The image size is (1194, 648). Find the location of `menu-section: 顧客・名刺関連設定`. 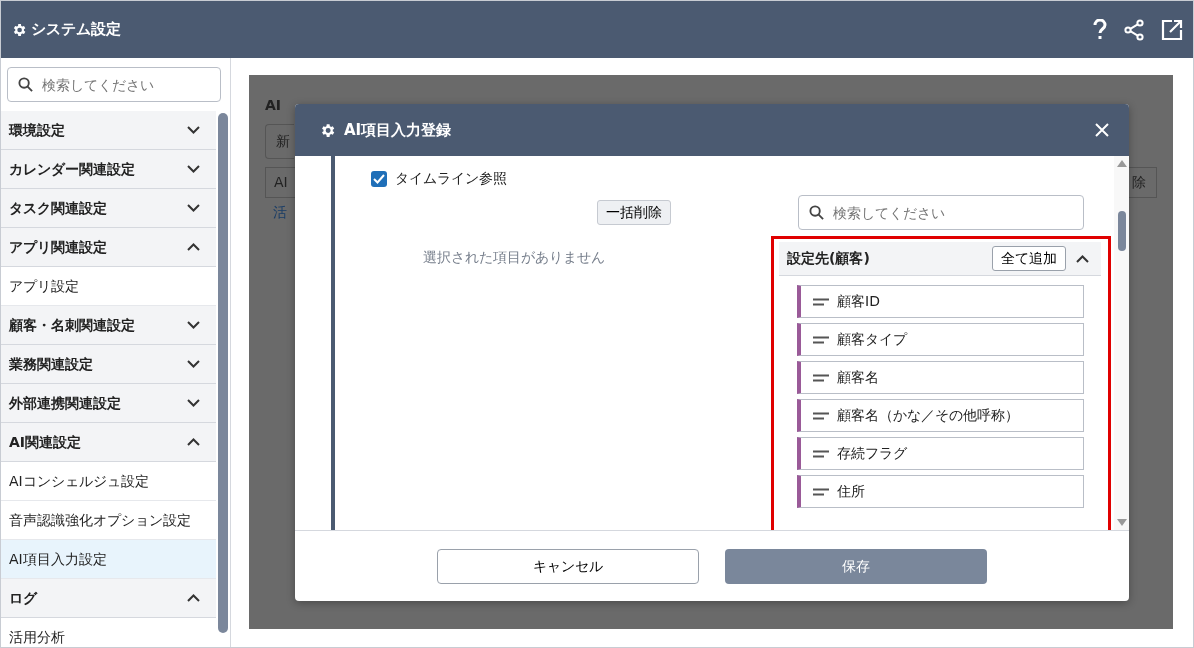

menu-section: 顧客・名刺関連設定 is located at coordinates (108, 325).